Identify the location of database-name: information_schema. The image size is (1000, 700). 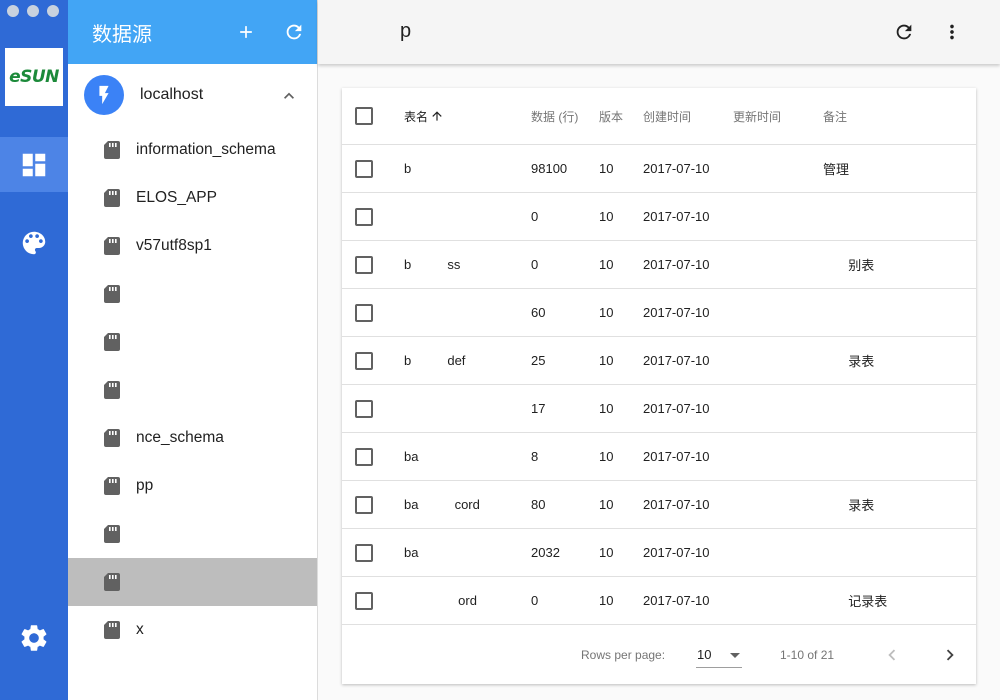
(206, 149).